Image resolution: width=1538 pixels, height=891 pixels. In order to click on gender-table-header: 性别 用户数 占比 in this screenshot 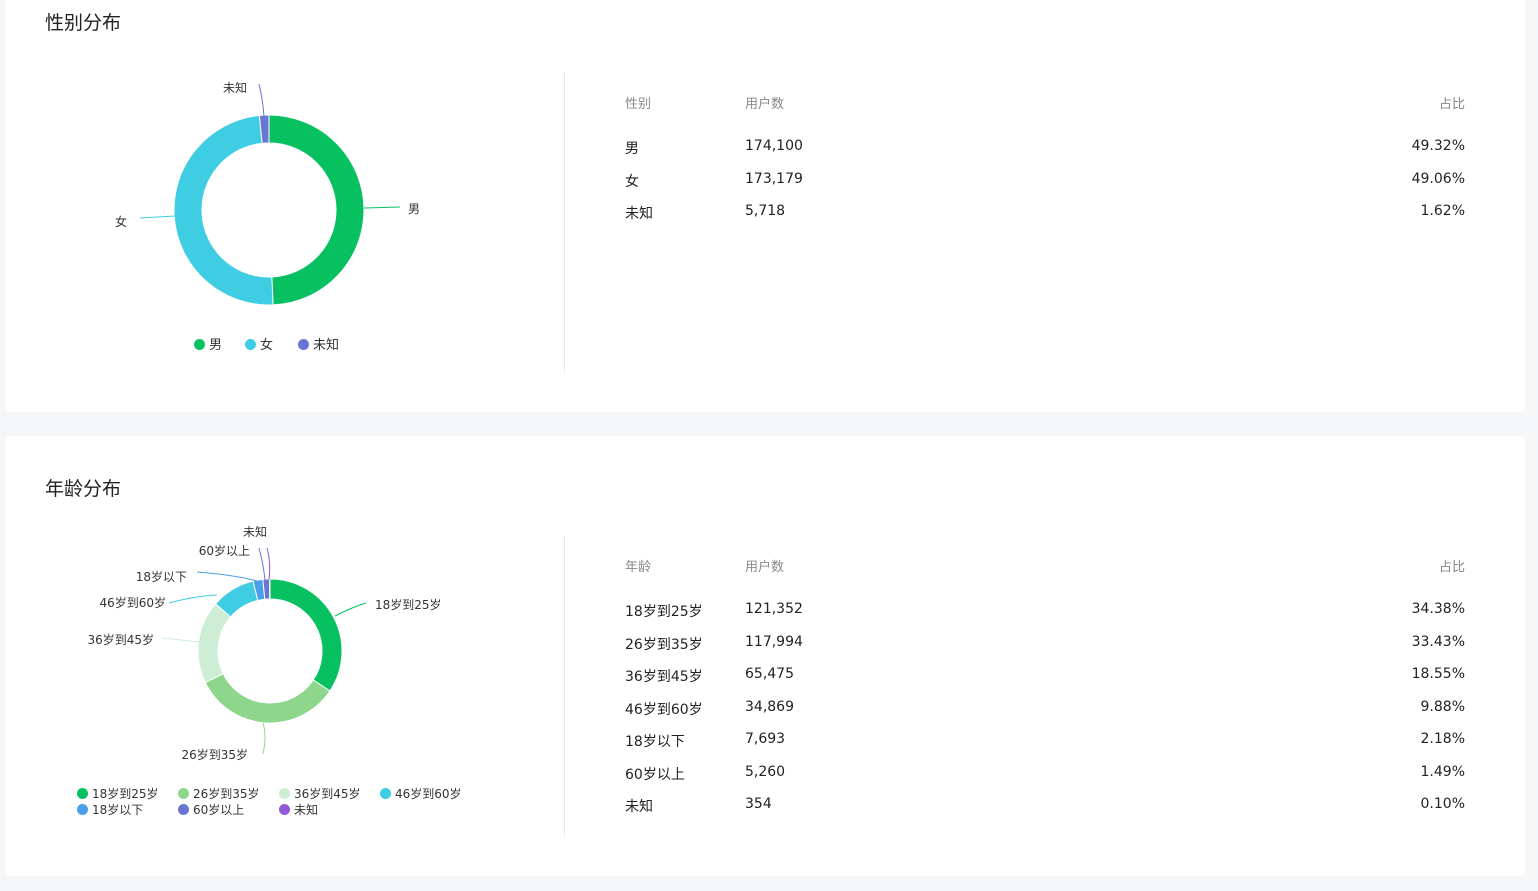, I will do `click(1045, 105)`.